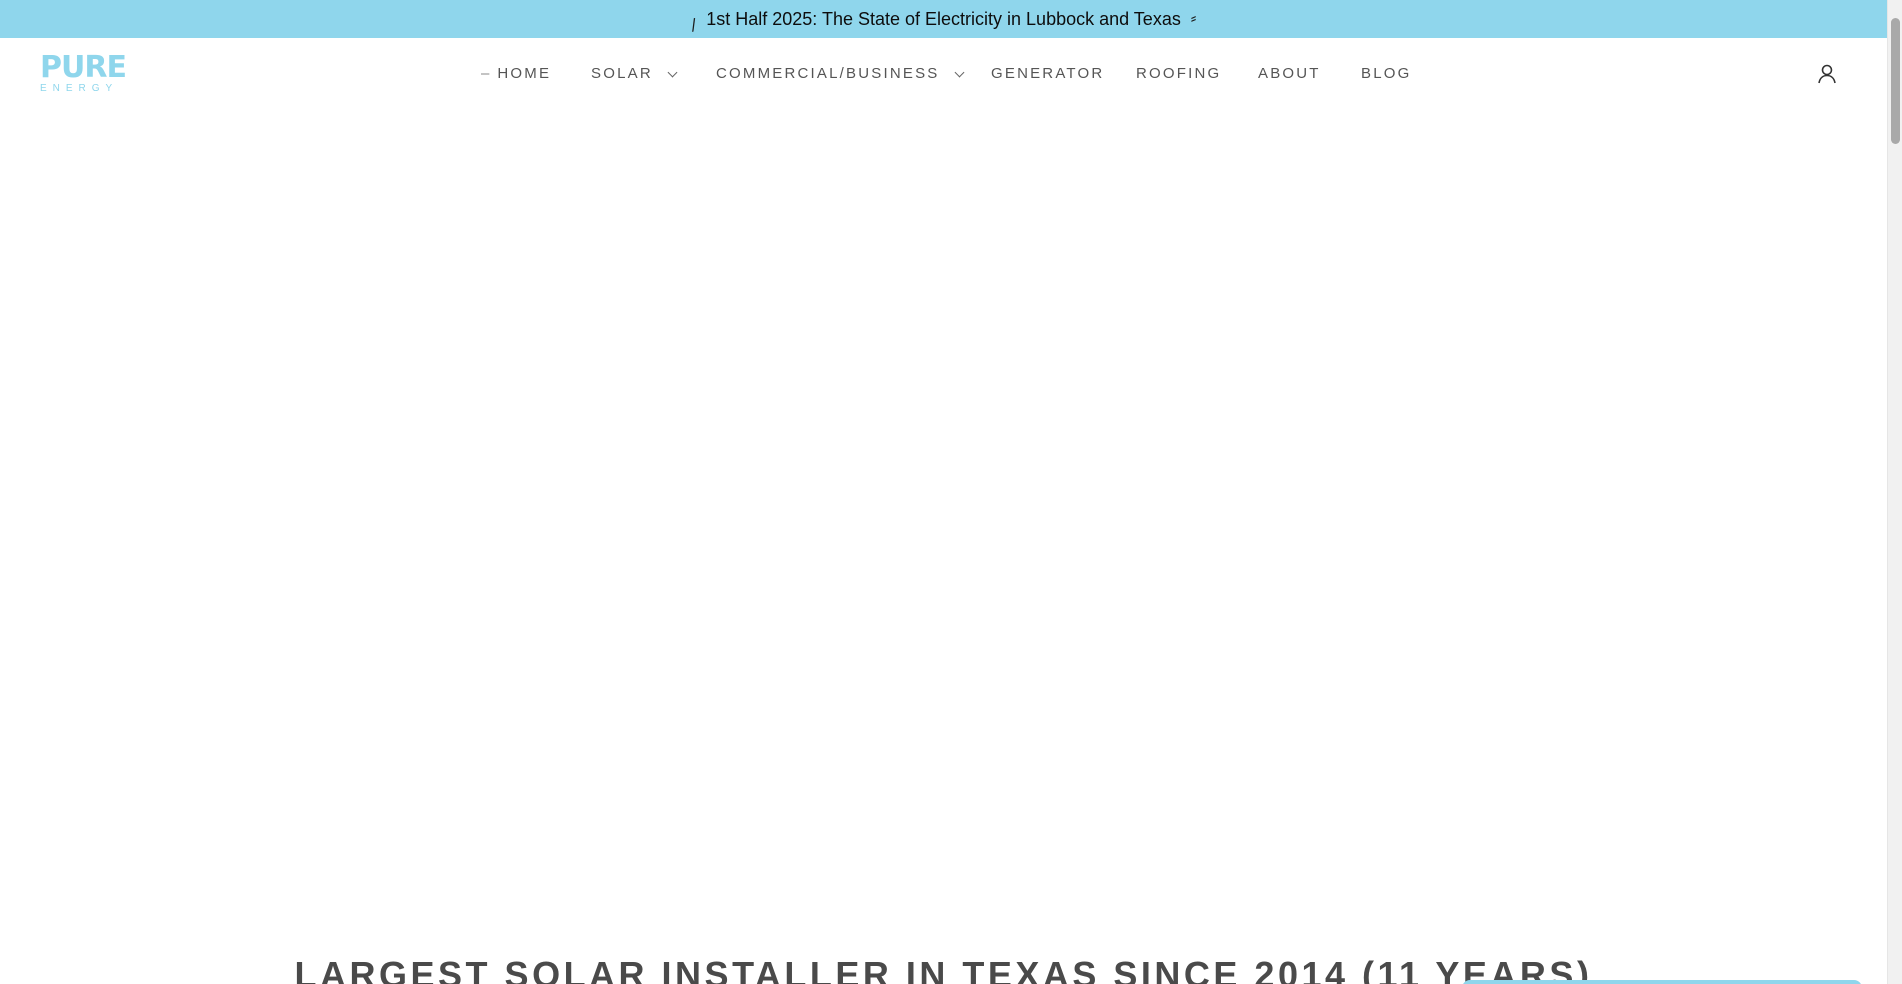 Image resolution: width=1902 pixels, height=984 pixels. I want to click on nav-item-blog: BLOG, so click(1386, 73).